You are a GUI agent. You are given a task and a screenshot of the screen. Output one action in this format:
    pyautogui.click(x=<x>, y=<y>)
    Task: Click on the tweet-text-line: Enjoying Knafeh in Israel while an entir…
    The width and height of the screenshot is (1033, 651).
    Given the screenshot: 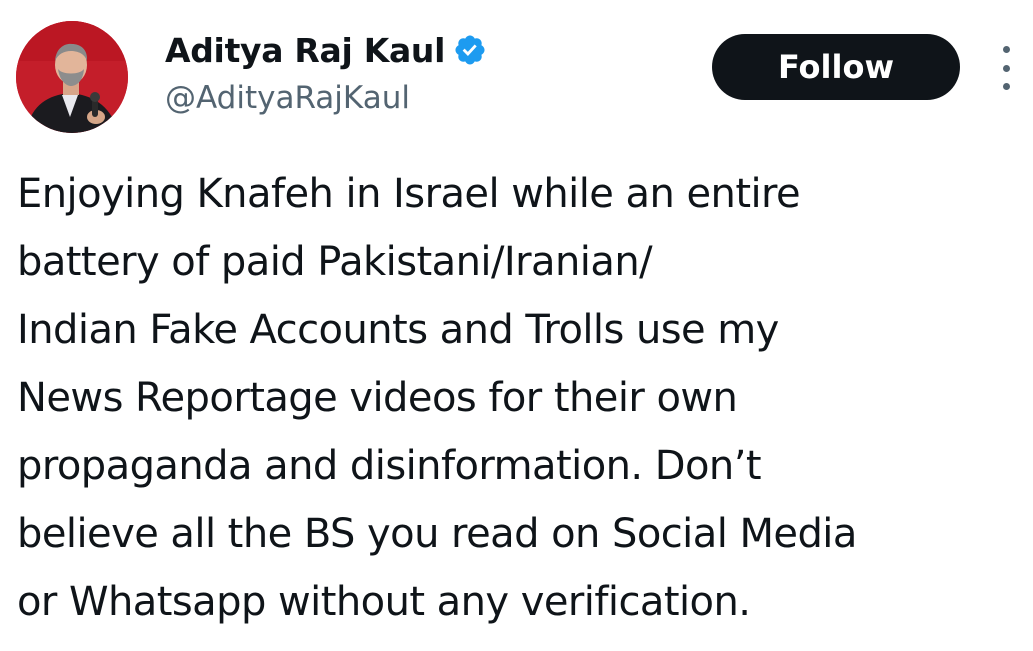 What is the action you would take?
    pyautogui.click(x=409, y=194)
    